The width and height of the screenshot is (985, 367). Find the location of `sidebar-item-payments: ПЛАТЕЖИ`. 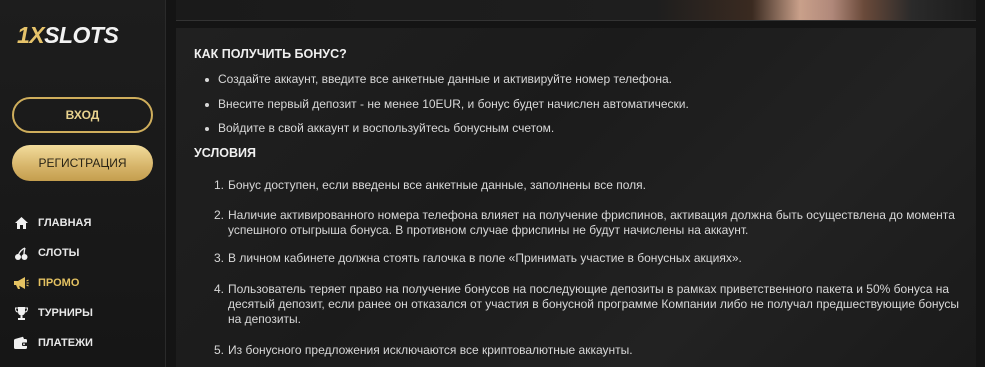

sidebar-item-payments: ПЛАТЕЖИ is located at coordinates (87, 343).